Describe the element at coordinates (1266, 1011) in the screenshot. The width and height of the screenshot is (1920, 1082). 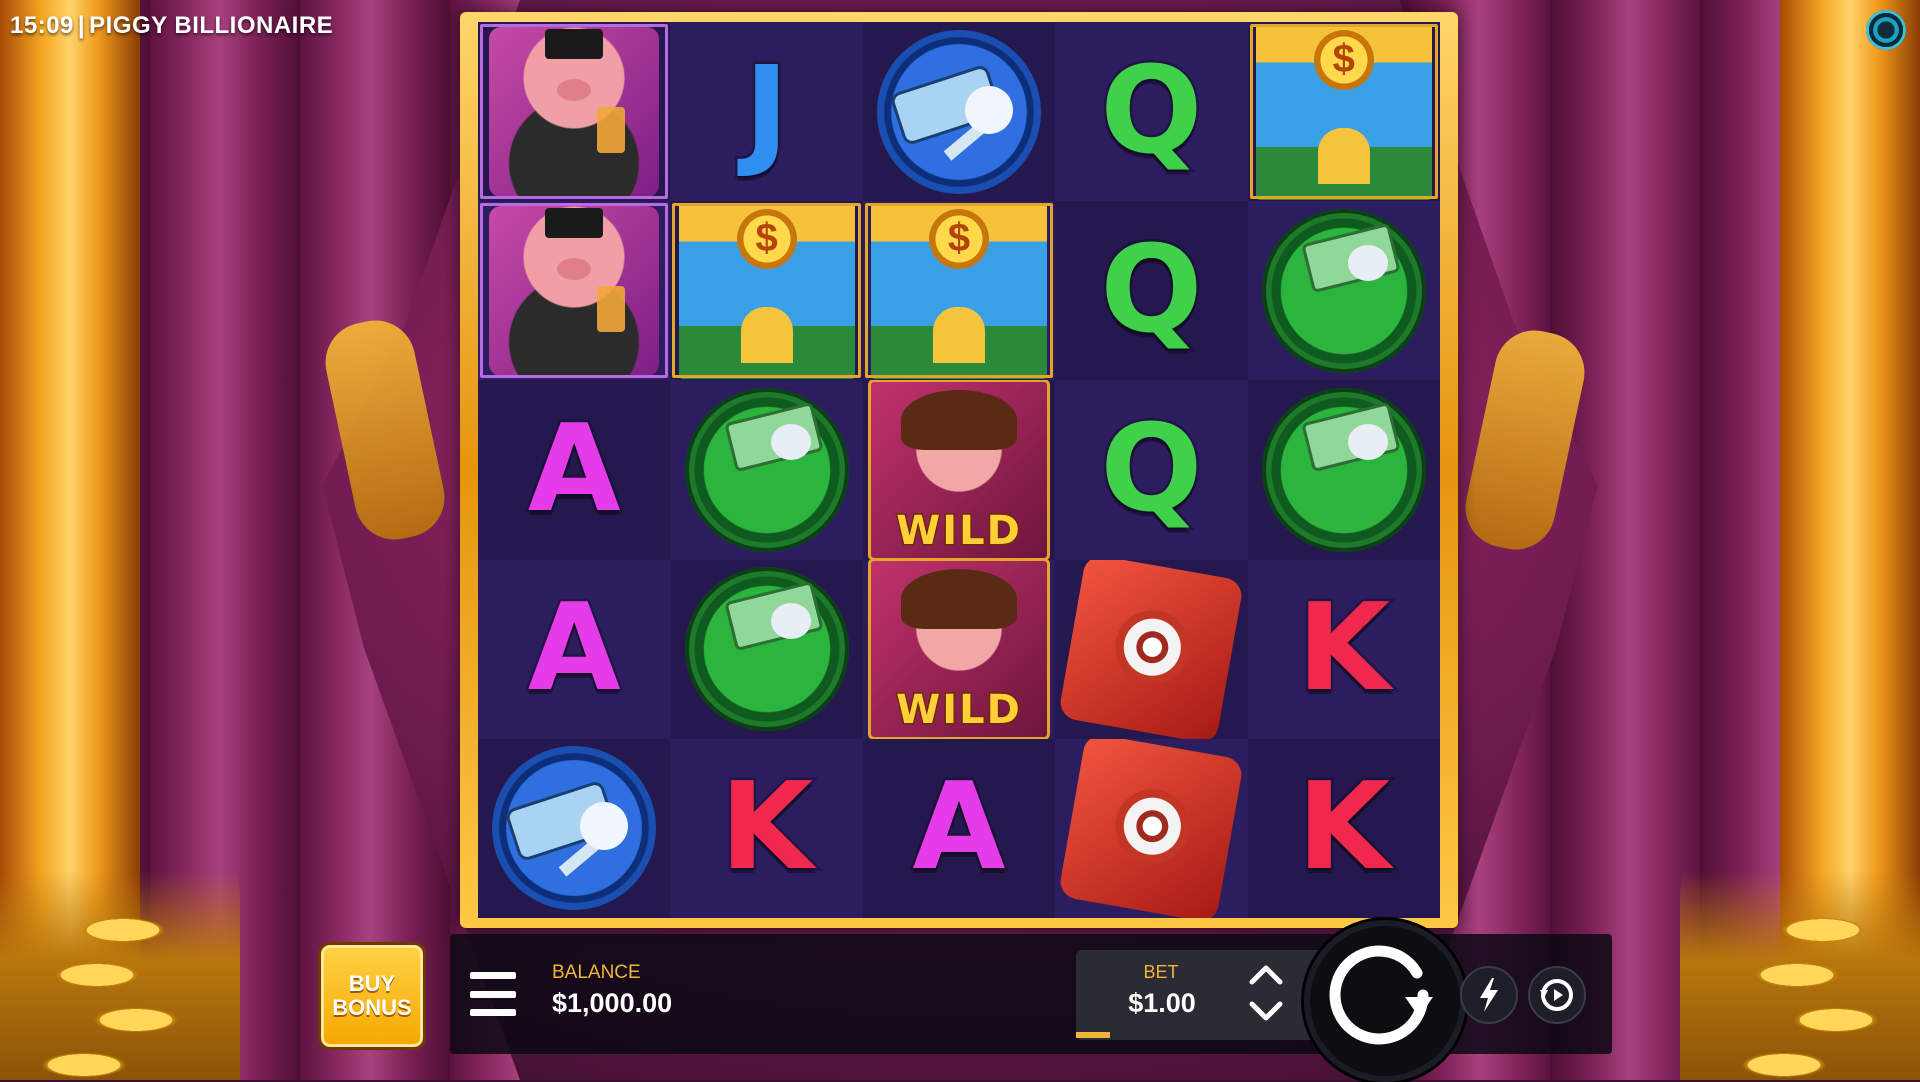
I see `chevron-down-icon` at that location.